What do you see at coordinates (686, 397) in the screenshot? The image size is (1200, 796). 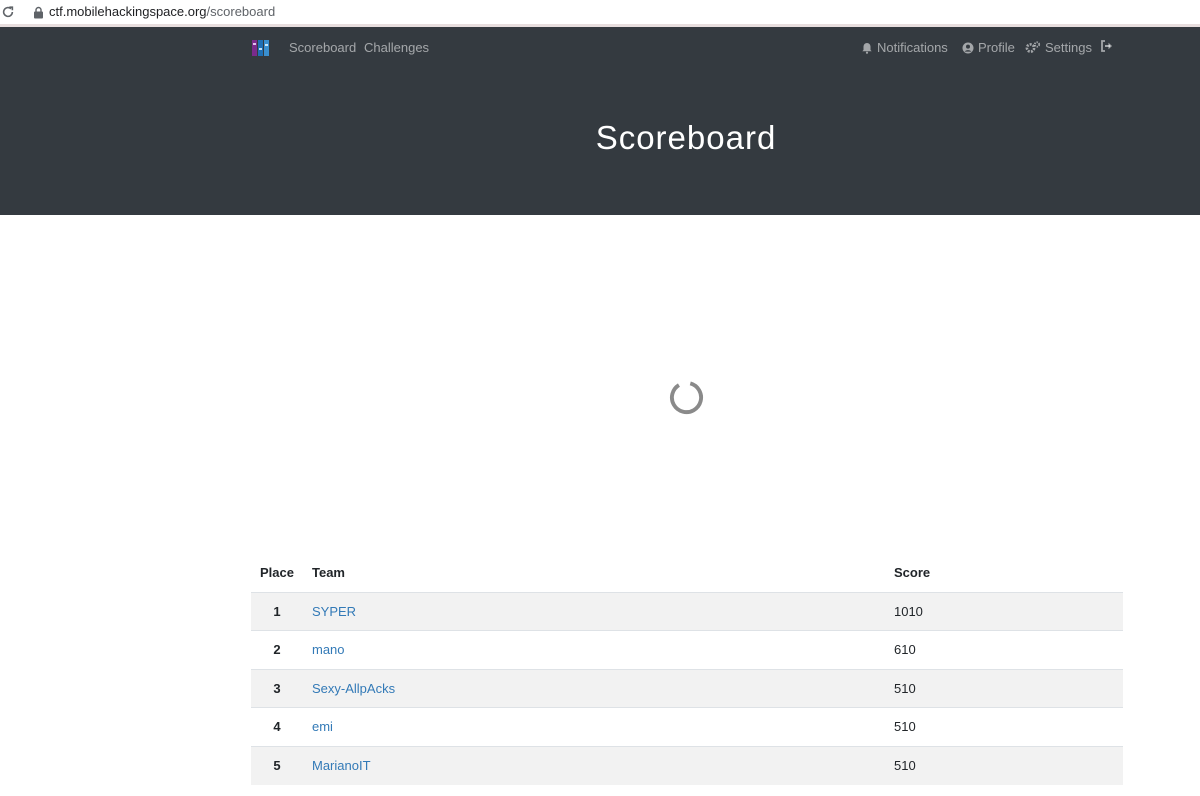 I see `loading-spinner-icon` at bounding box center [686, 397].